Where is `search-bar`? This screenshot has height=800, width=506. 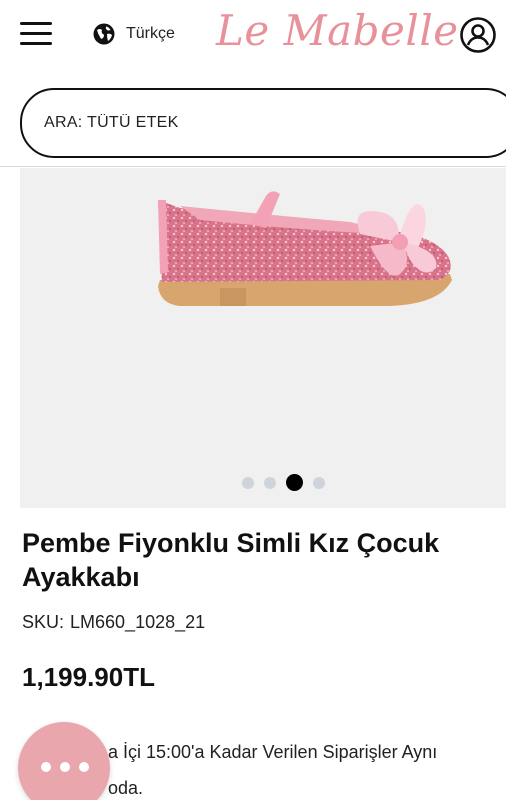 search-bar is located at coordinates (263, 123).